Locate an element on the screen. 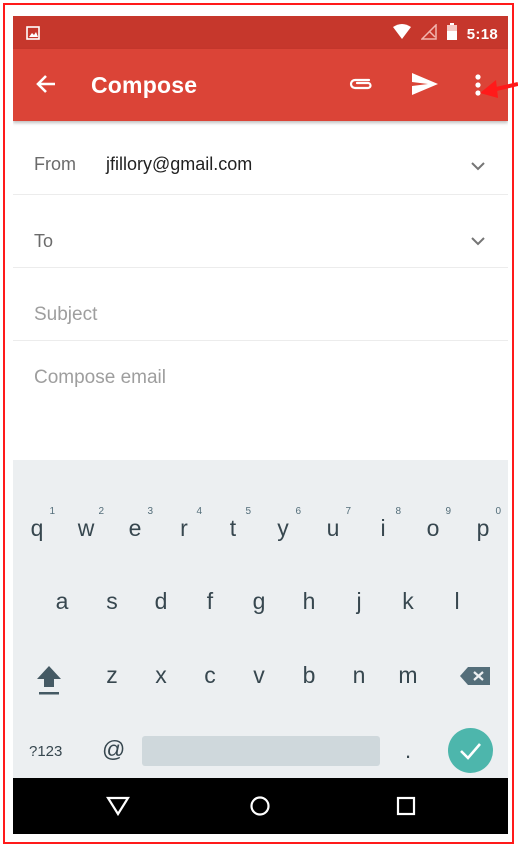  at-key: @ is located at coordinates (113, 749).